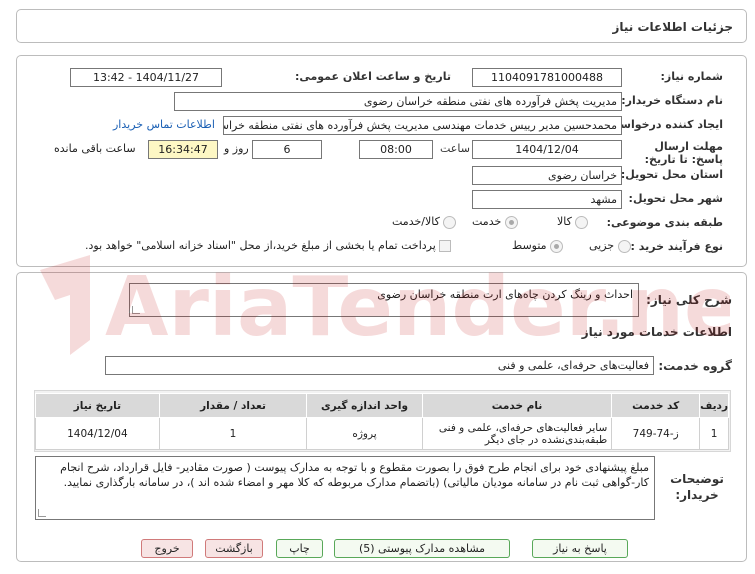 Image resolution: width=755 pixels, height=574 pixels. What do you see at coordinates (656, 405) in the screenshot?
I see `col-code-header: کد خدمت` at bounding box center [656, 405].